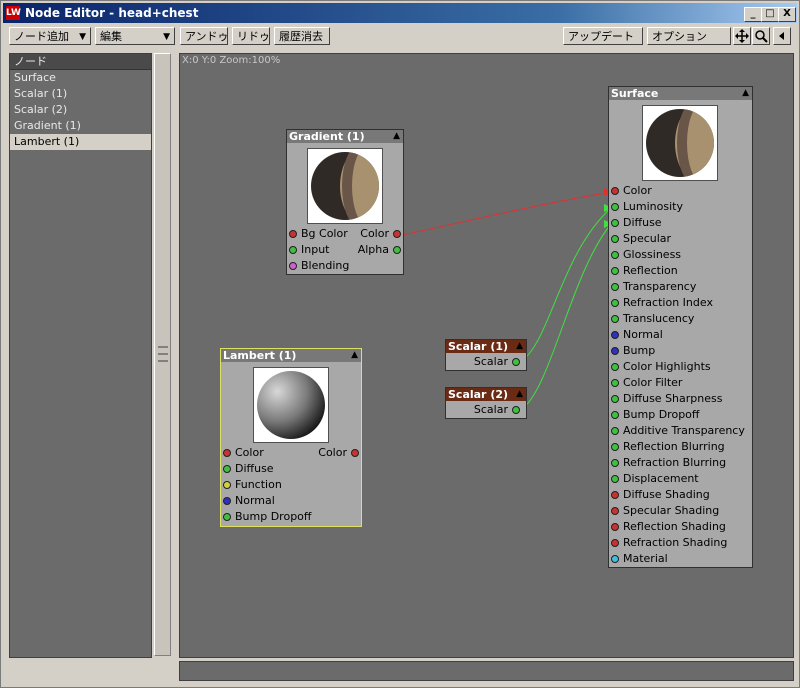  What do you see at coordinates (639, 559) in the screenshot?
I see `surface-input-material: Material` at bounding box center [639, 559].